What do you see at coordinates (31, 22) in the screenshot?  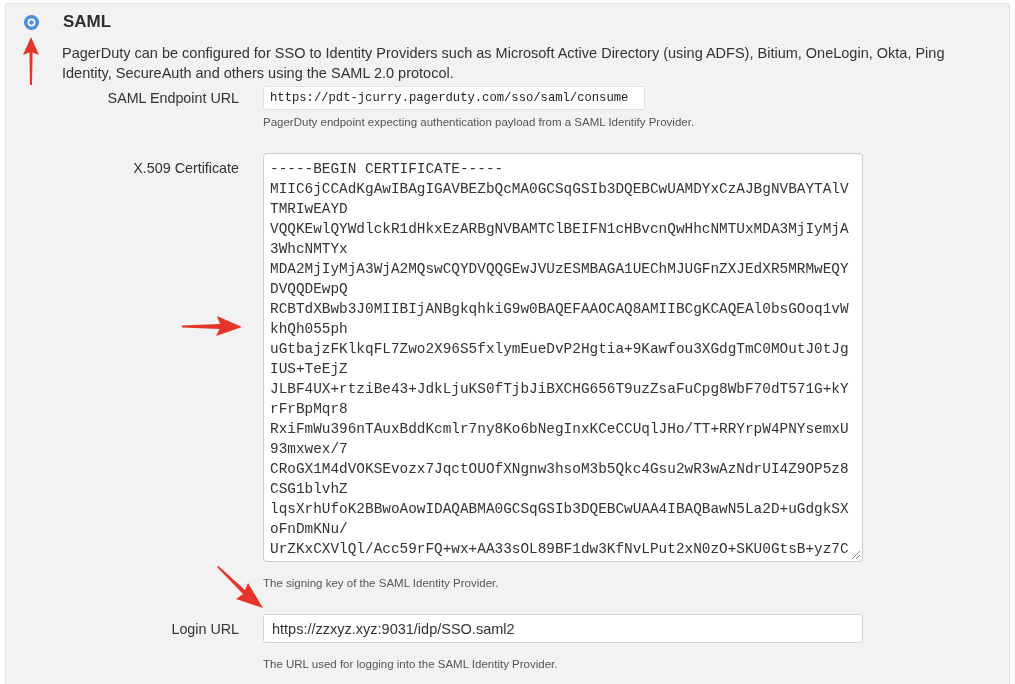 I see `radio-button` at bounding box center [31, 22].